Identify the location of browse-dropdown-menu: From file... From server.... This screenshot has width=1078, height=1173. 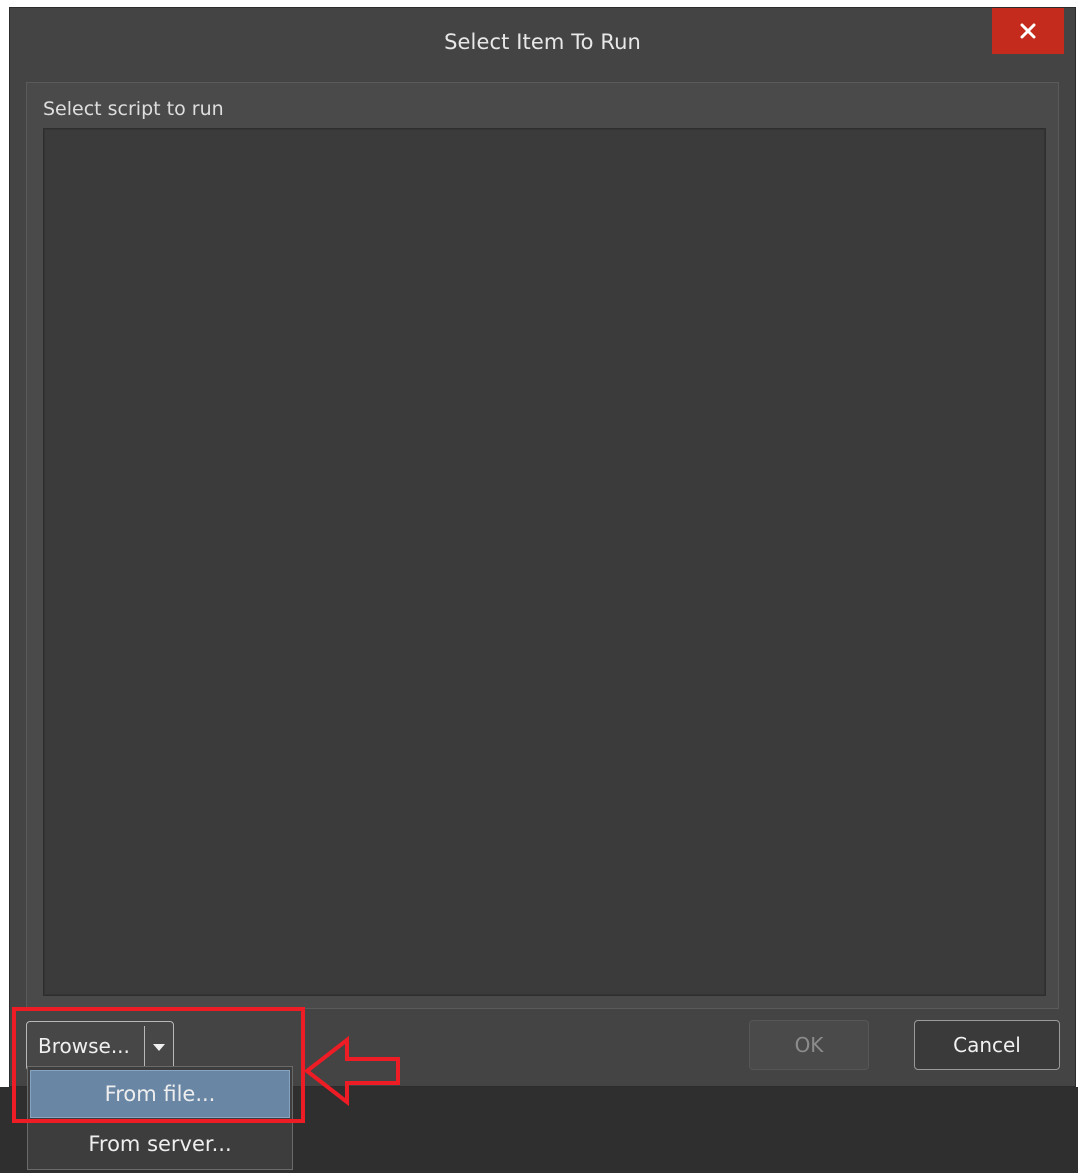
(160, 1118).